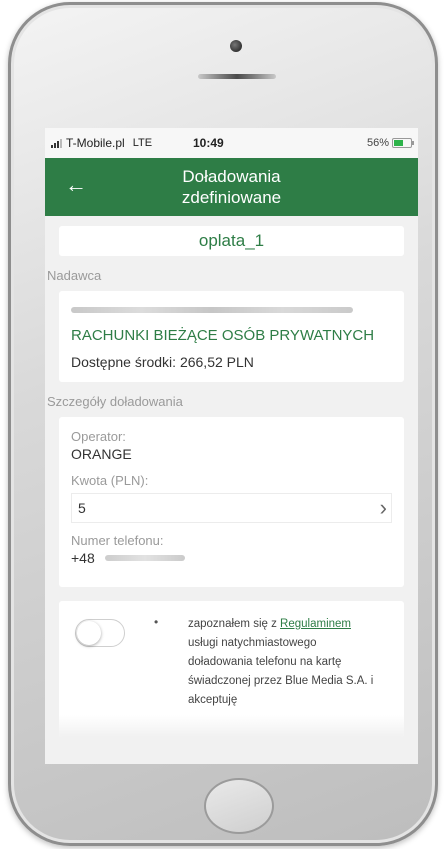 The width and height of the screenshot is (446, 849). Describe the element at coordinates (377, 143) in the screenshot. I see `battery-percent: 56%` at that location.